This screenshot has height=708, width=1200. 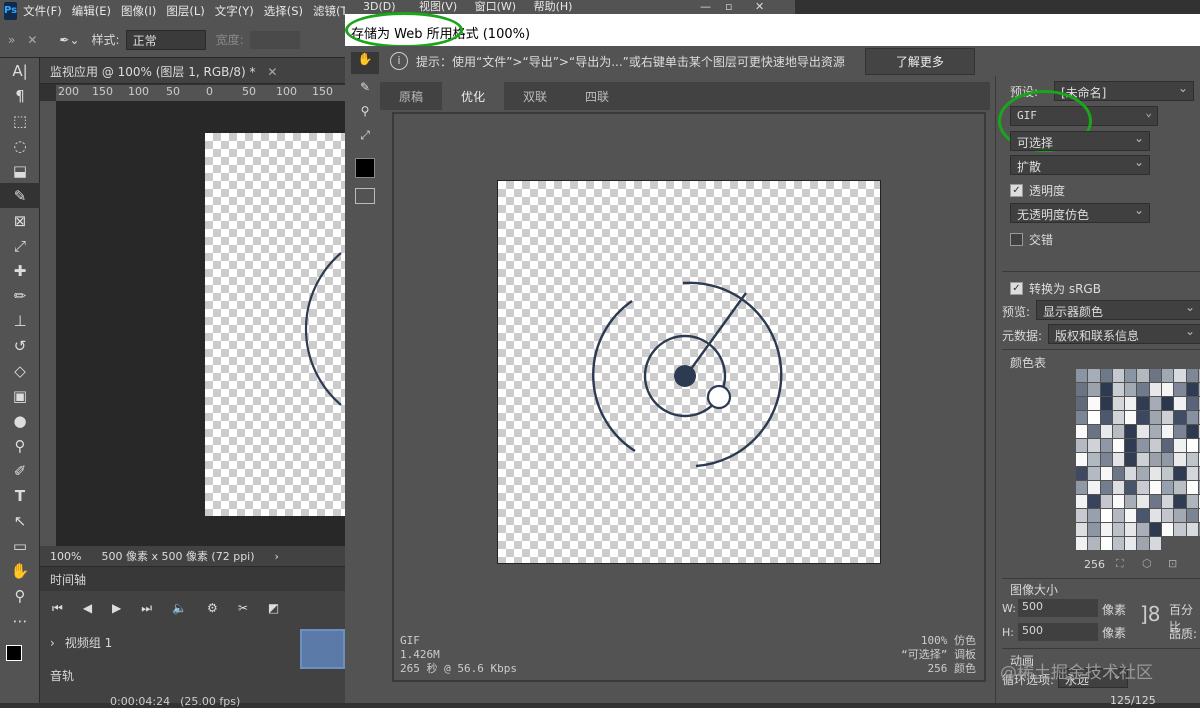 I want to click on reduction-select: 可选择, so click(x=1080, y=141).